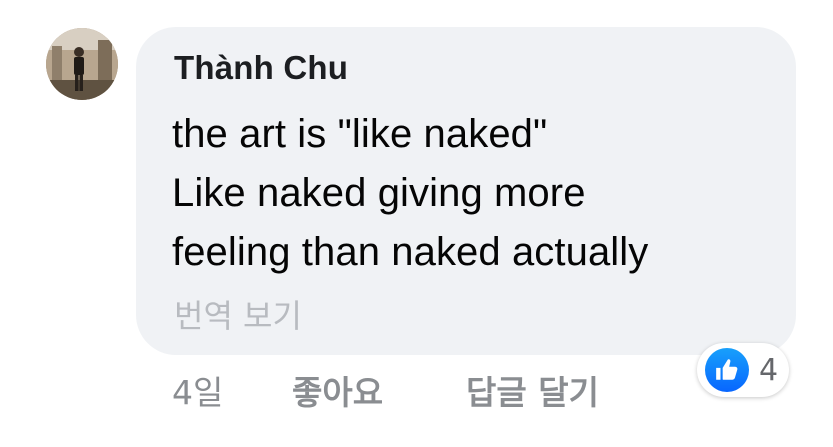 This screenshot has width=833, height=447. I want to click on thumbs-up-icon, so click(727, 370).